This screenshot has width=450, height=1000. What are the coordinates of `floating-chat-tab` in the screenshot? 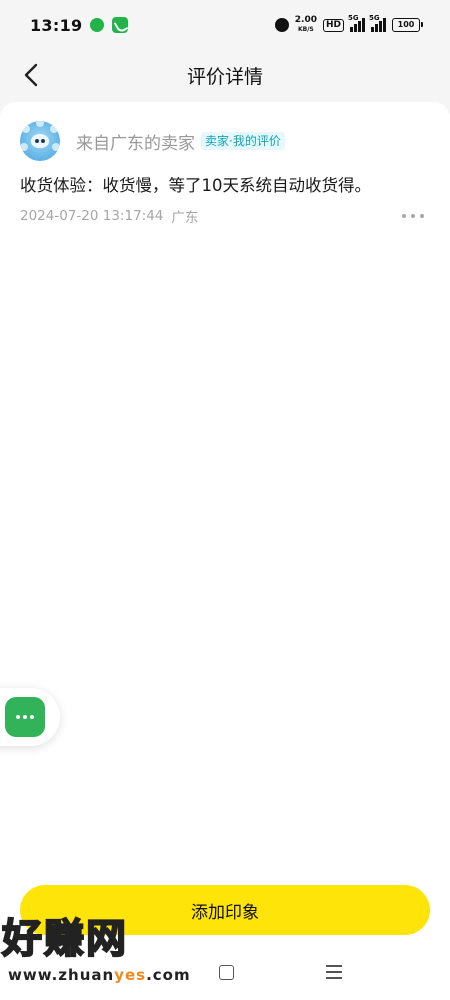 It's located at (30, 717).